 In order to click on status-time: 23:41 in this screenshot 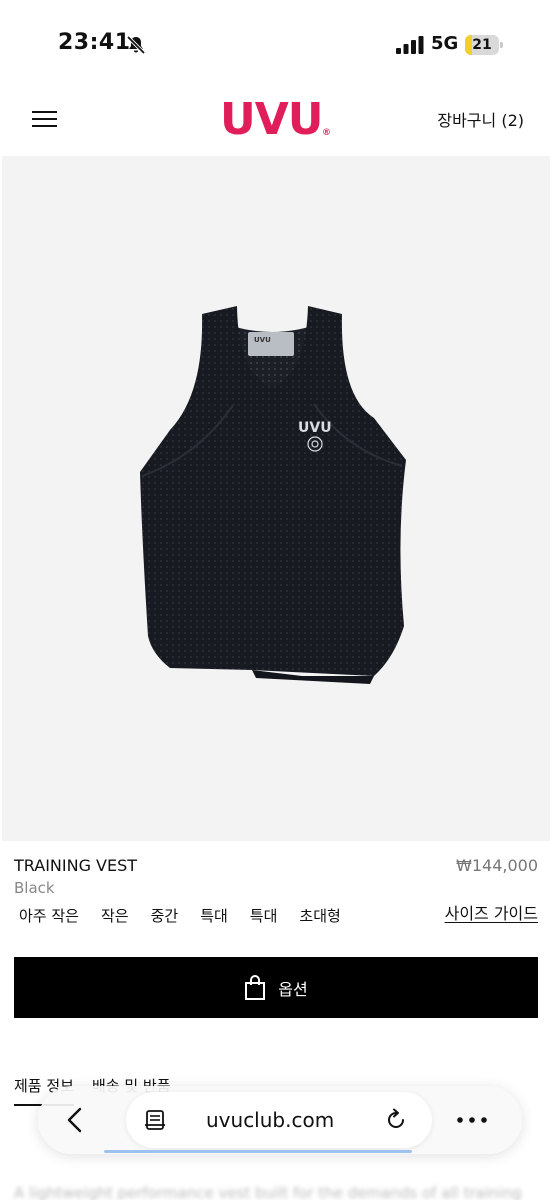, I will do `click(94, 42)`.